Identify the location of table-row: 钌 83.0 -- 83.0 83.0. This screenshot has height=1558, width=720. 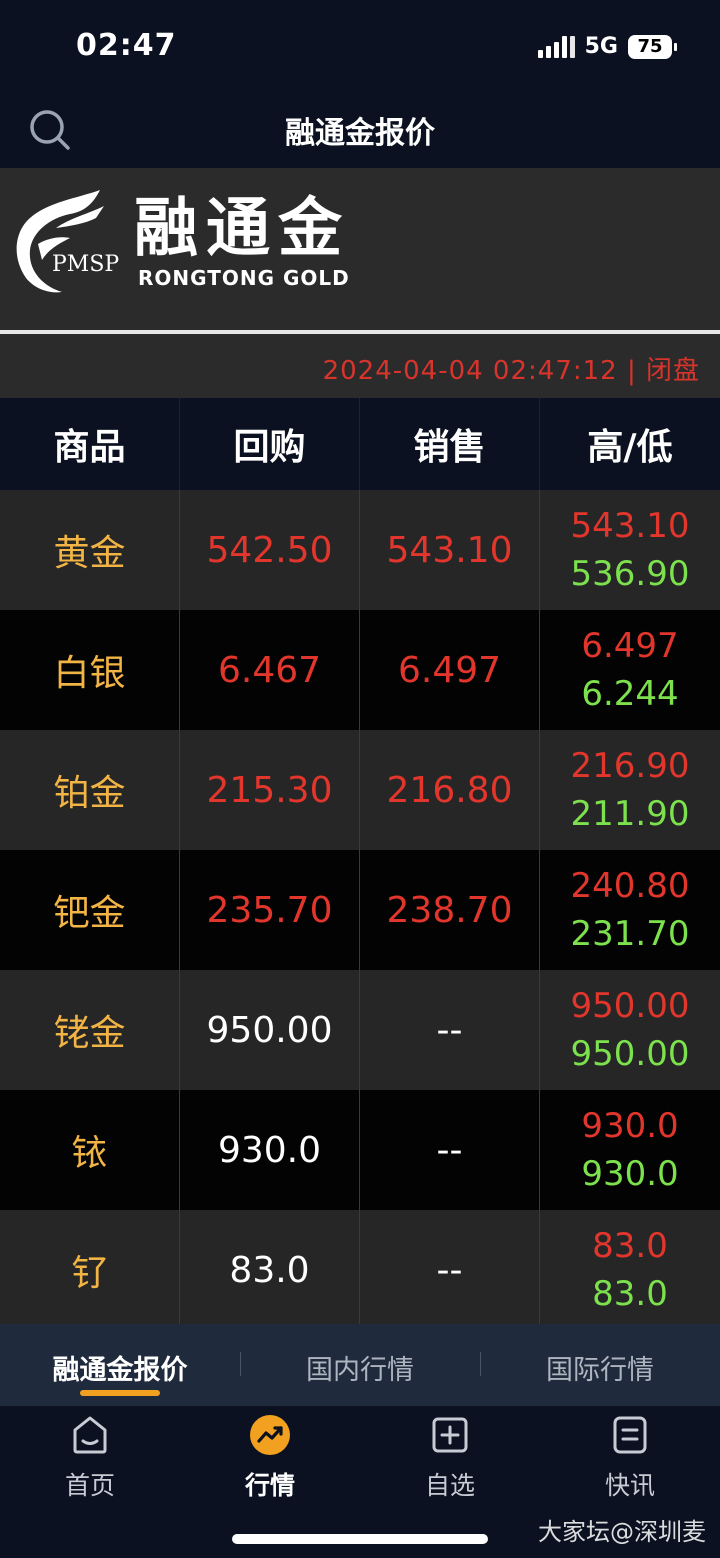
(360, 1270).